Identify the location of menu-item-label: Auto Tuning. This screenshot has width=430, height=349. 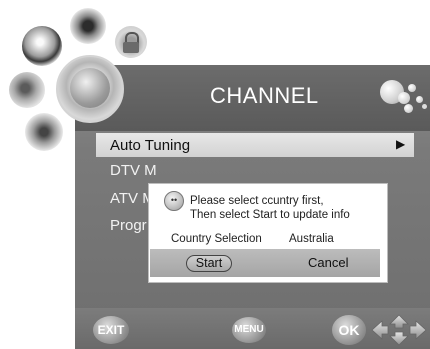
(150, 145).